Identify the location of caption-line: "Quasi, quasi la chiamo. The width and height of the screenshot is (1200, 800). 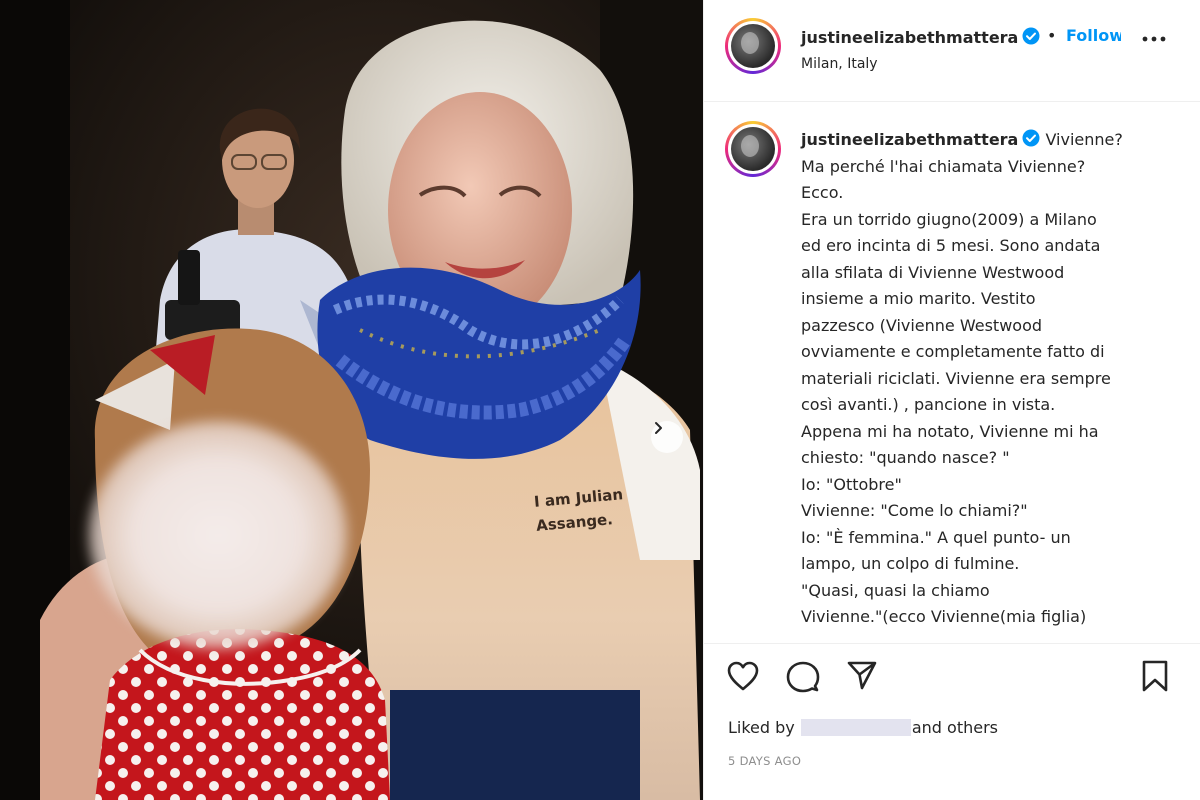
(895, 590).